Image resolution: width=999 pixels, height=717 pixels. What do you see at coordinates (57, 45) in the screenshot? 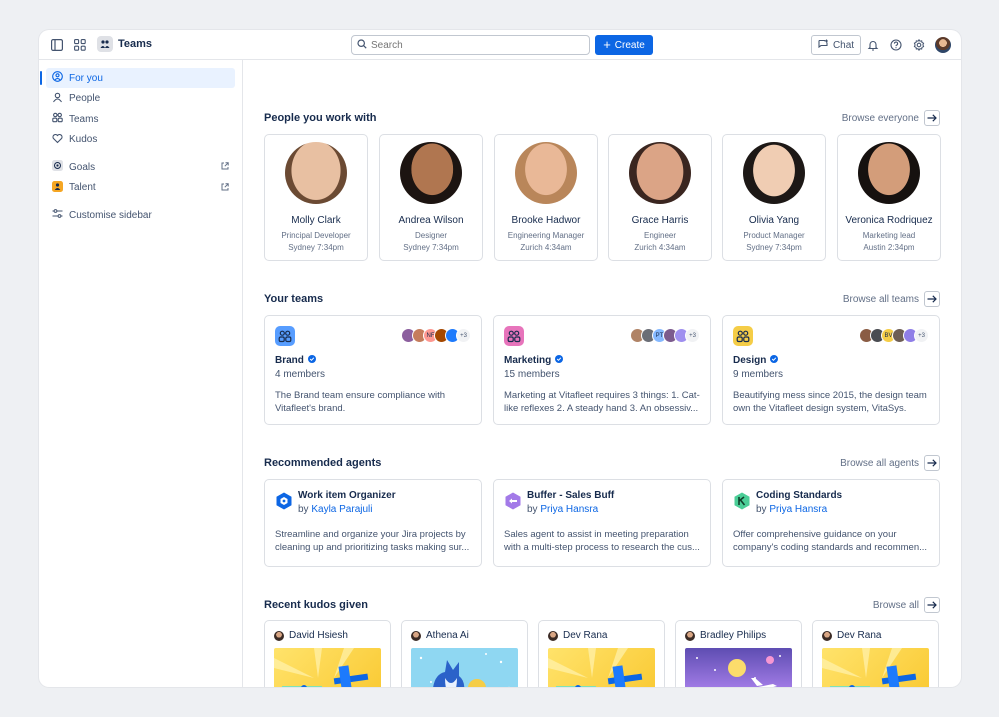
I see `sidebar-toggle-icon` at bounding box center [57, 45].